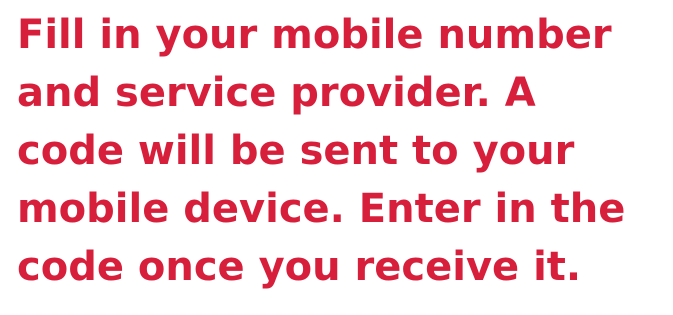 The image size is (673, 315). What do you see at coordinates (321, 209) in the screenshot?
I see `instruction-line-4: mobile device. Enter in the` at bounding box center [321, 209].